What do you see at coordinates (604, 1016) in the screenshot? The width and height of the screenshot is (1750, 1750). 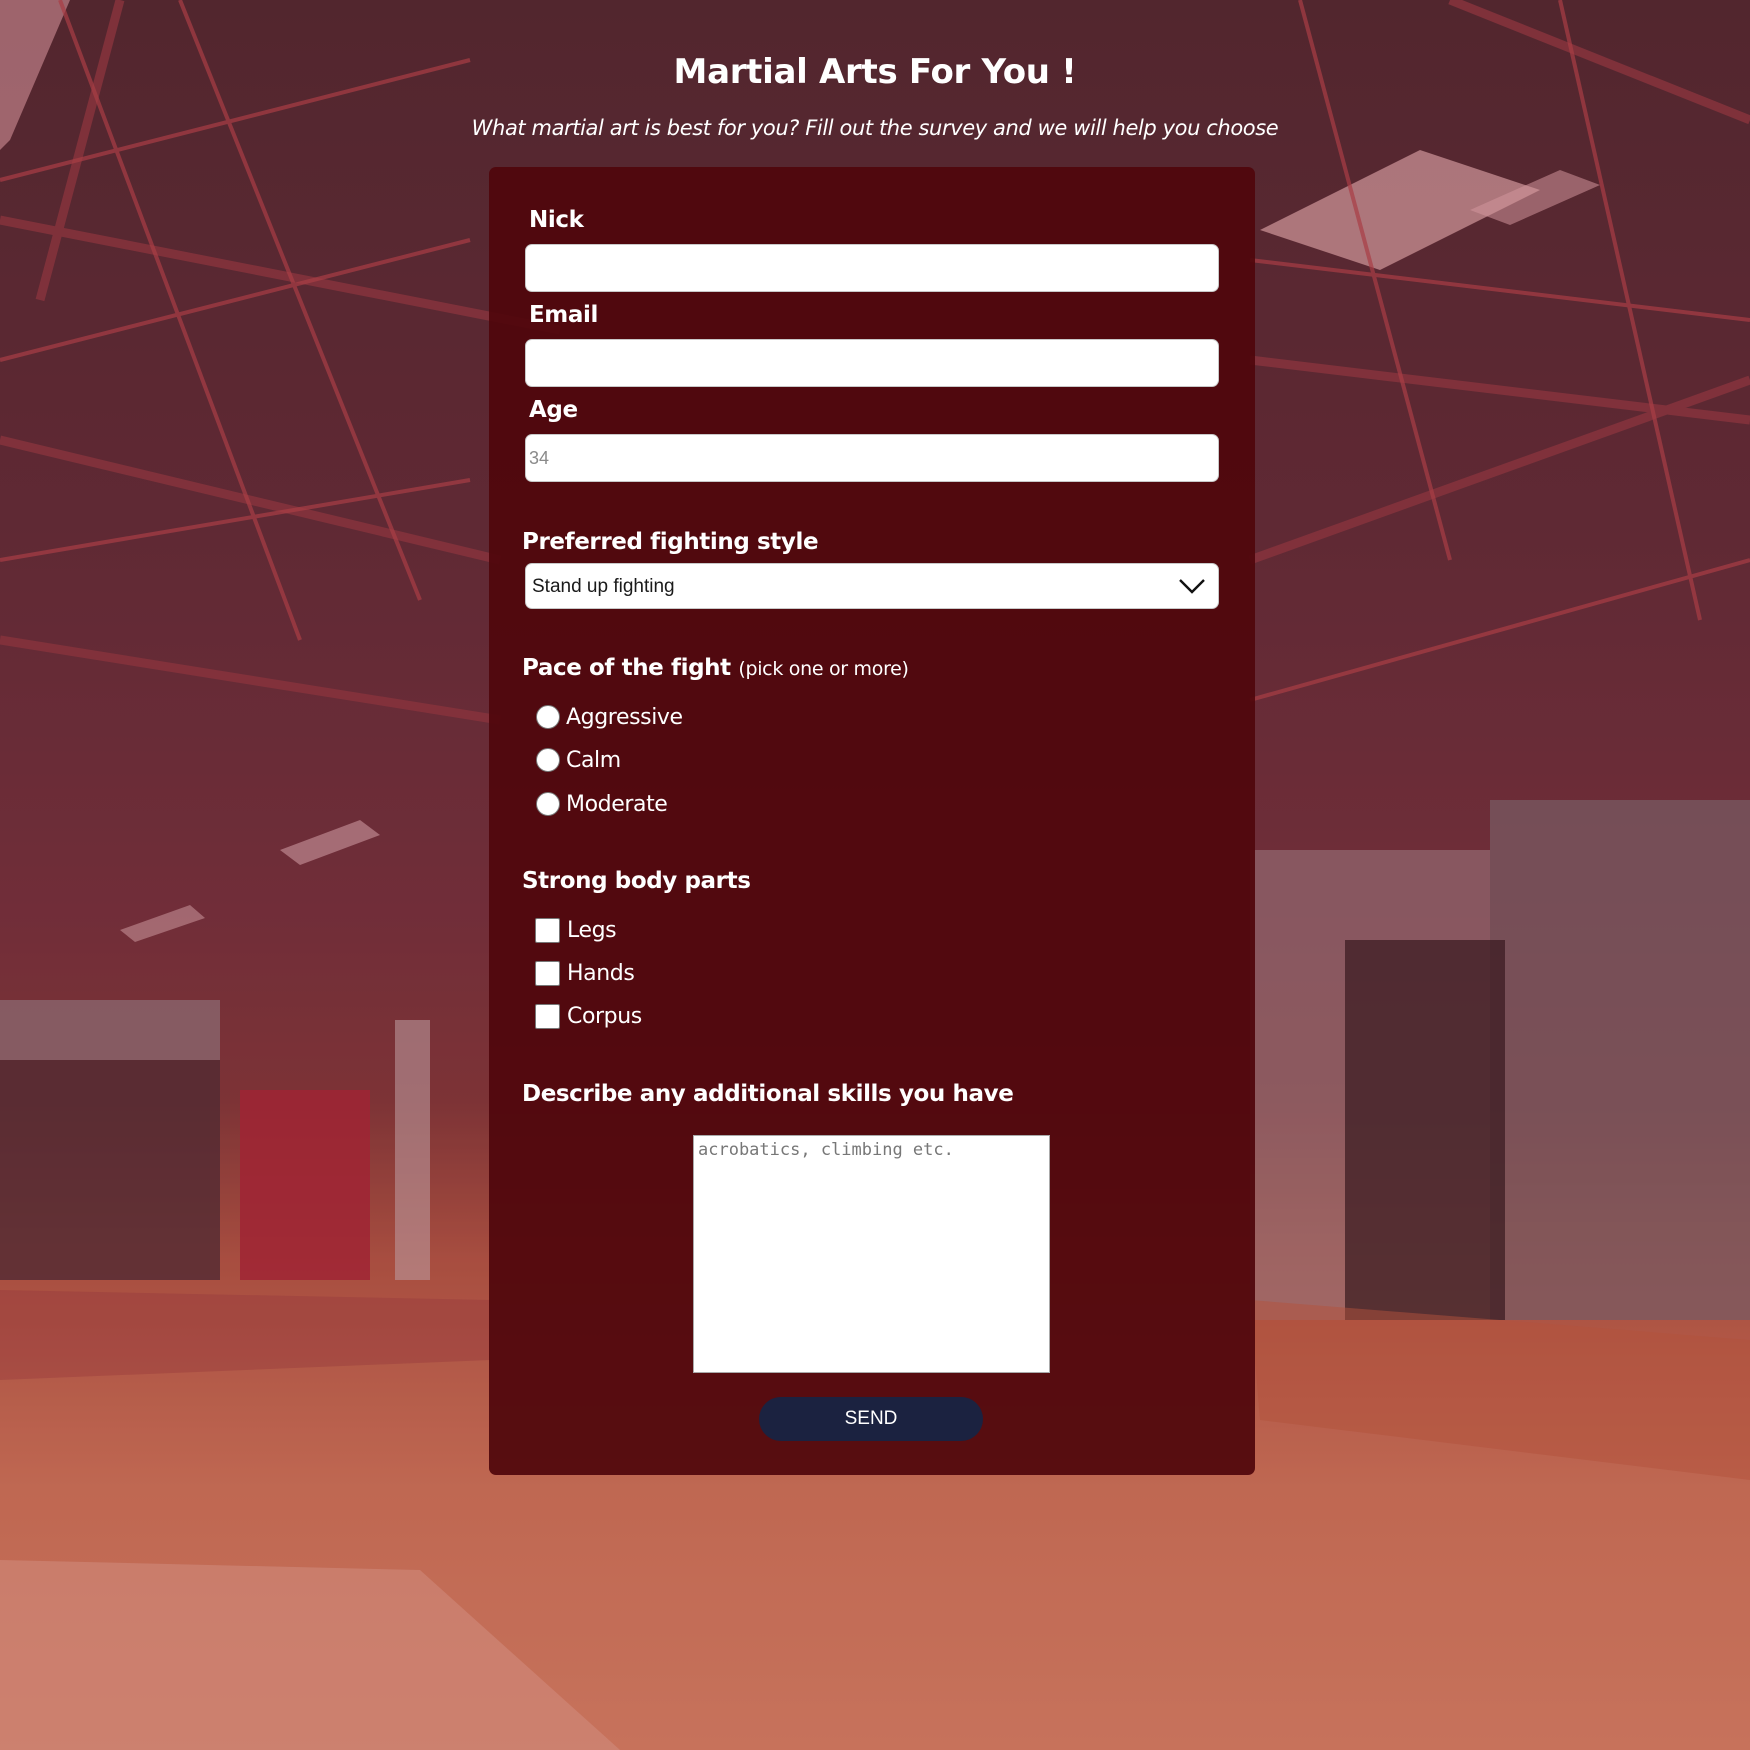 I see `body-part-option-label: Corpus` at bounding box center [604, 1016].